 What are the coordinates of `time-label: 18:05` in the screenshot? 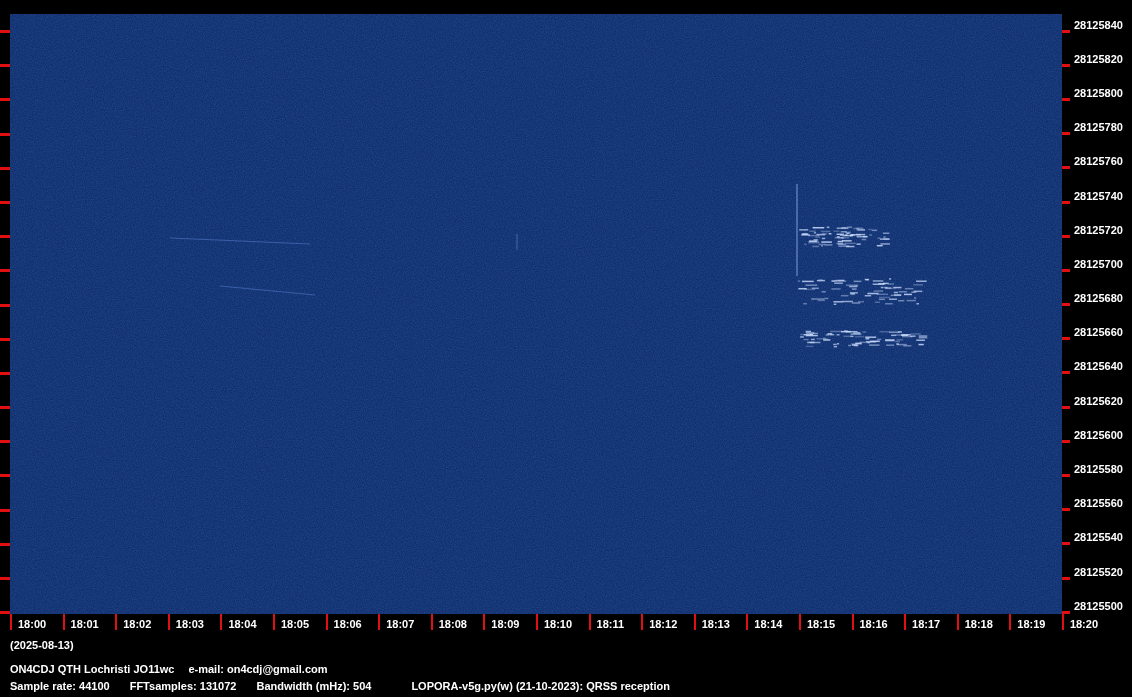 It's located at (295, 624).